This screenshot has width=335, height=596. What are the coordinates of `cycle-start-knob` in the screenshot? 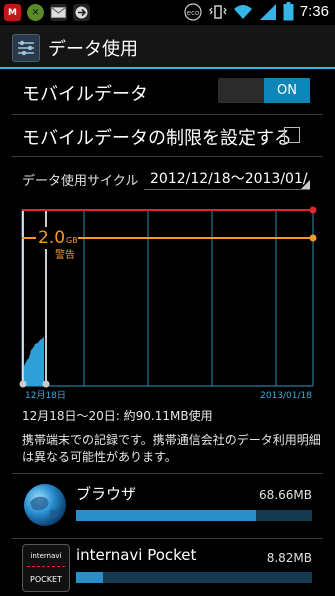 It's located at (23, 384).